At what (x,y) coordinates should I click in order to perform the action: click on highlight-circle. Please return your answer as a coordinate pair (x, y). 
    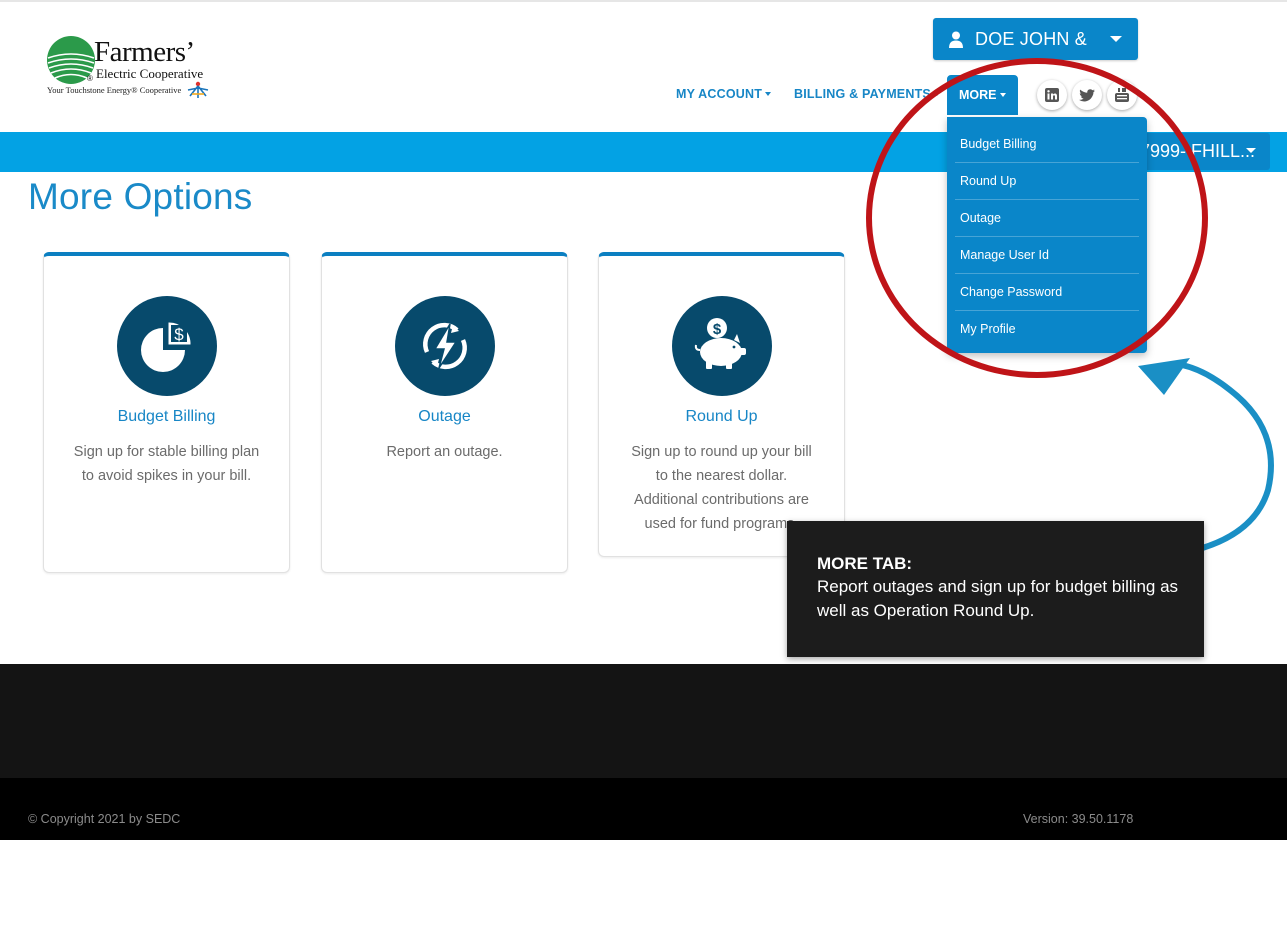
    Looking at the image, I should click on (1037, 218).